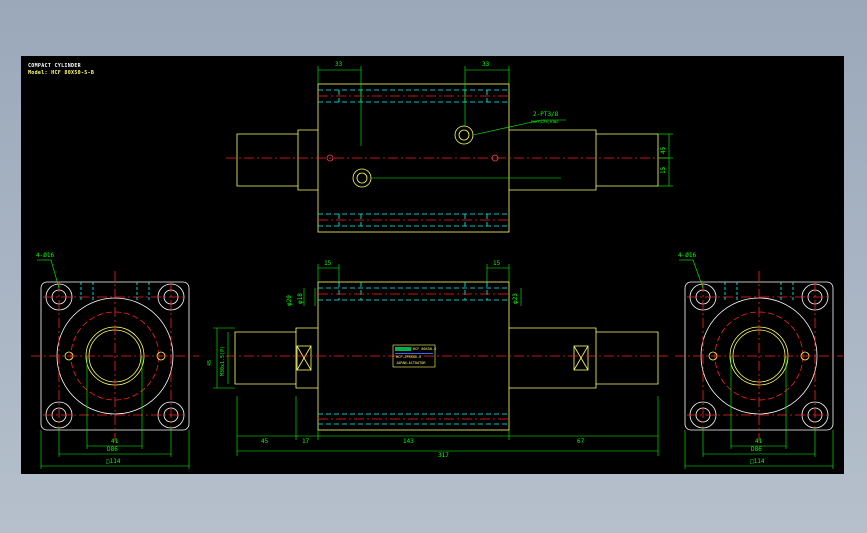 The height and width of the screenshot is (533, 867). Describe the element at coordinates (663, 150) in the screenshot. I see `top-dim-r1: 45` at that location.